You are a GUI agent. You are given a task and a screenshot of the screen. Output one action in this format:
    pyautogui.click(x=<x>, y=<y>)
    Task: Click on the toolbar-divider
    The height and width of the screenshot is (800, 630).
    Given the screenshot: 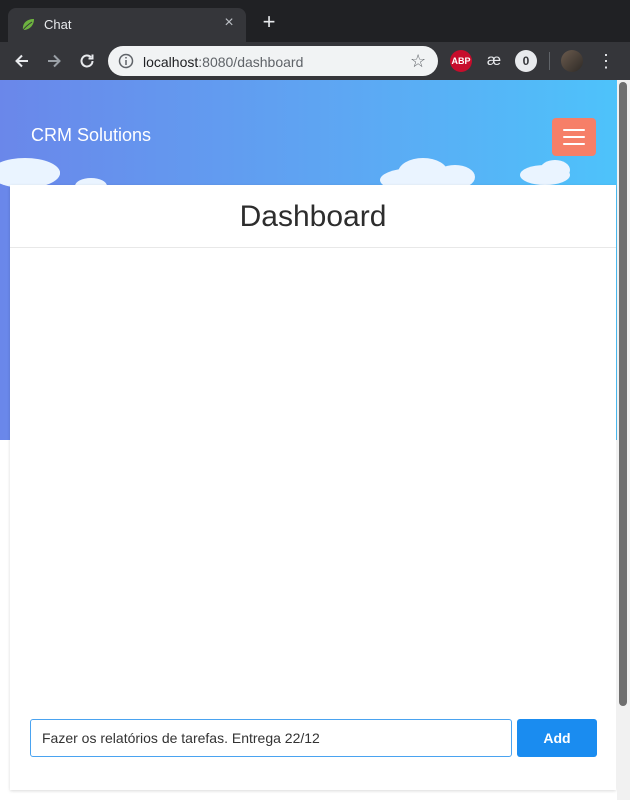 What is the action you would take?
    pyautogui.click(x=549, y=61)
    